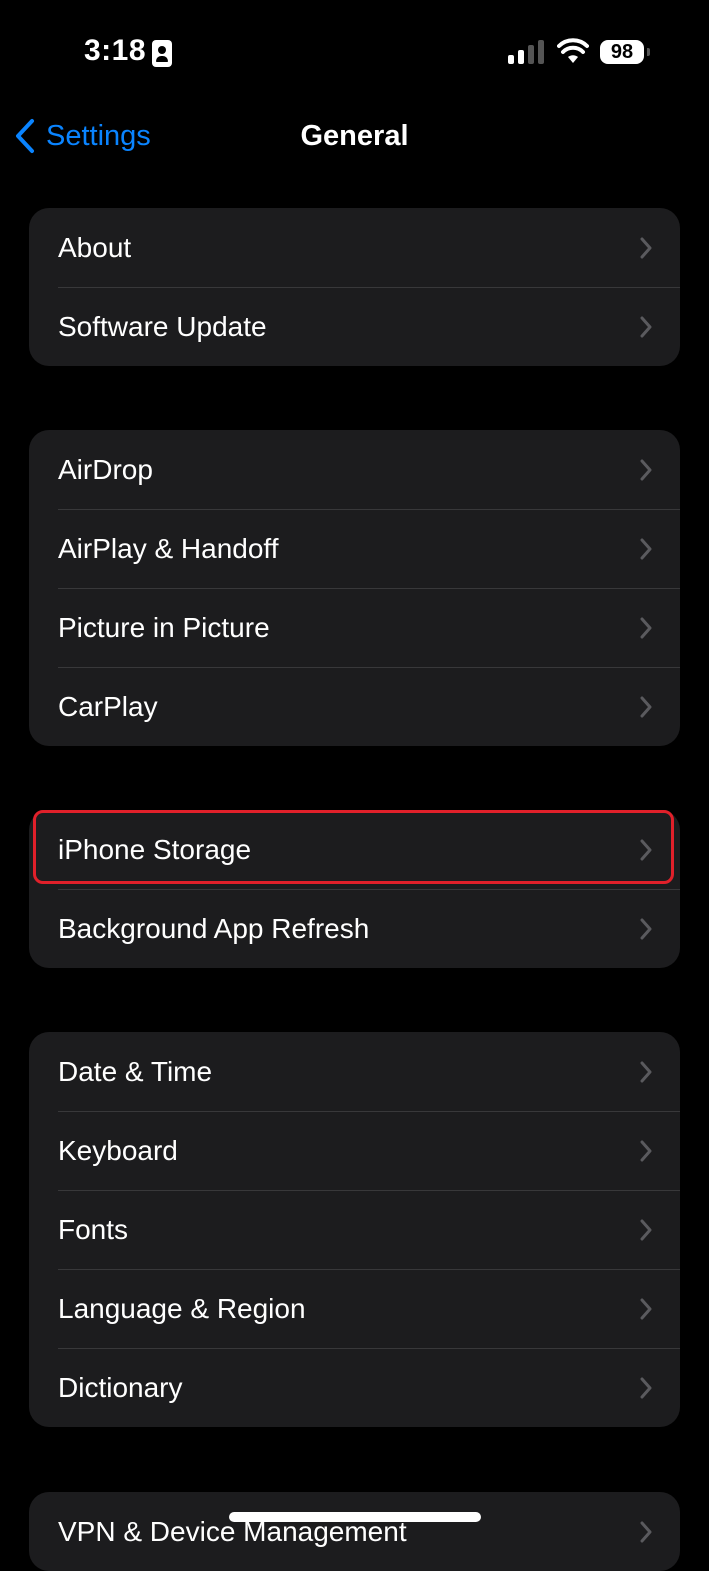 Image resolution: width=709 pixels, height=1571 pixels. I want to click on settings-row-fonts: Fonts, so click(354, 1229).